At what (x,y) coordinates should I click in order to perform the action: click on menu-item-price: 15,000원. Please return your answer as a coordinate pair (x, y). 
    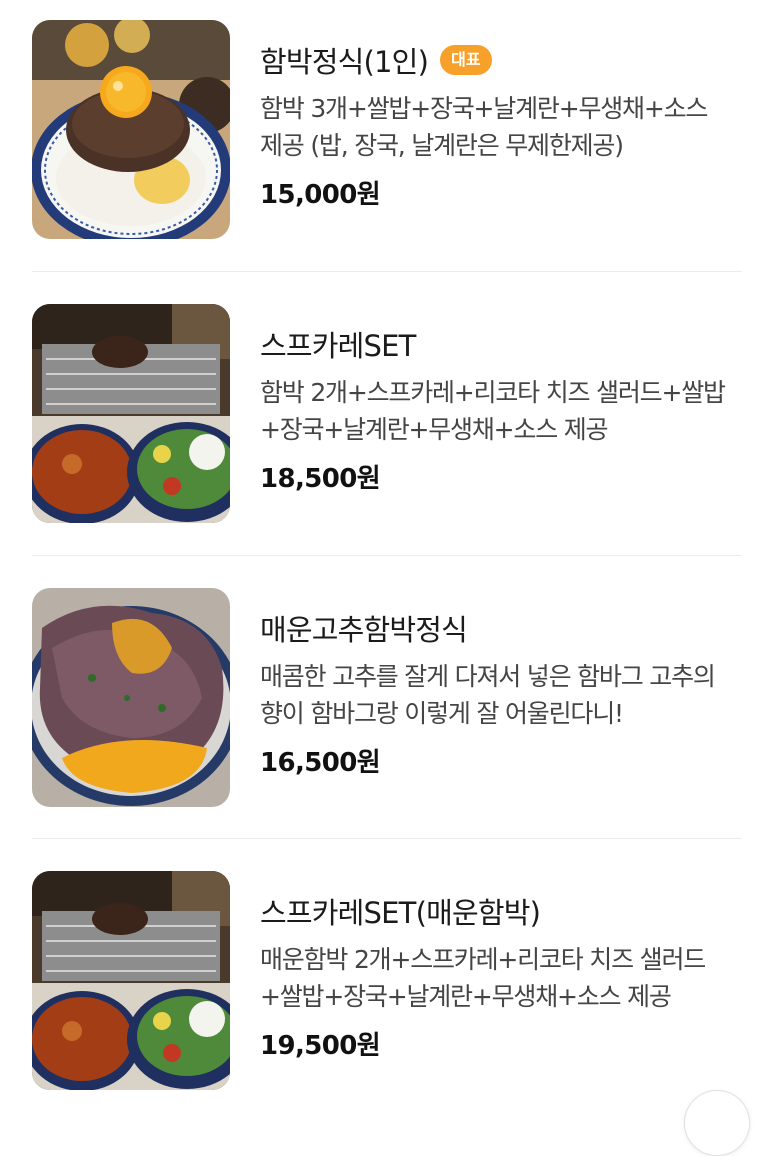
    Looking at the image, I should click on (320, 195).